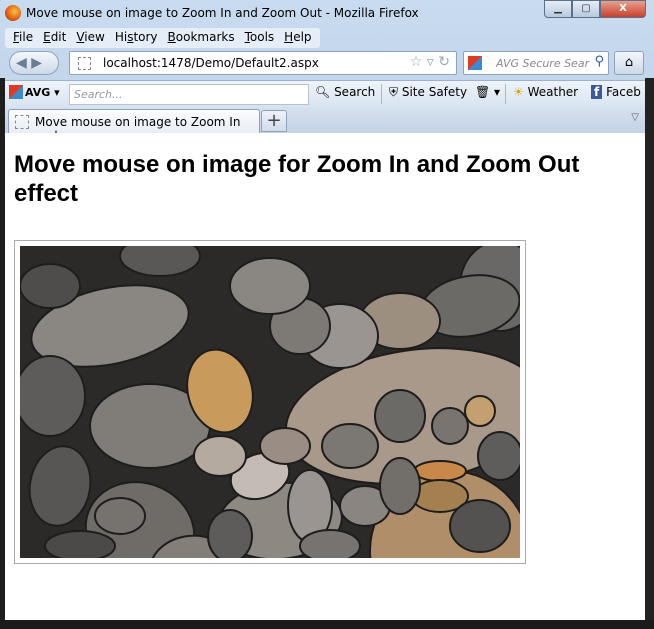  I want to click on reload-icon: ↻, so click(444, 62).